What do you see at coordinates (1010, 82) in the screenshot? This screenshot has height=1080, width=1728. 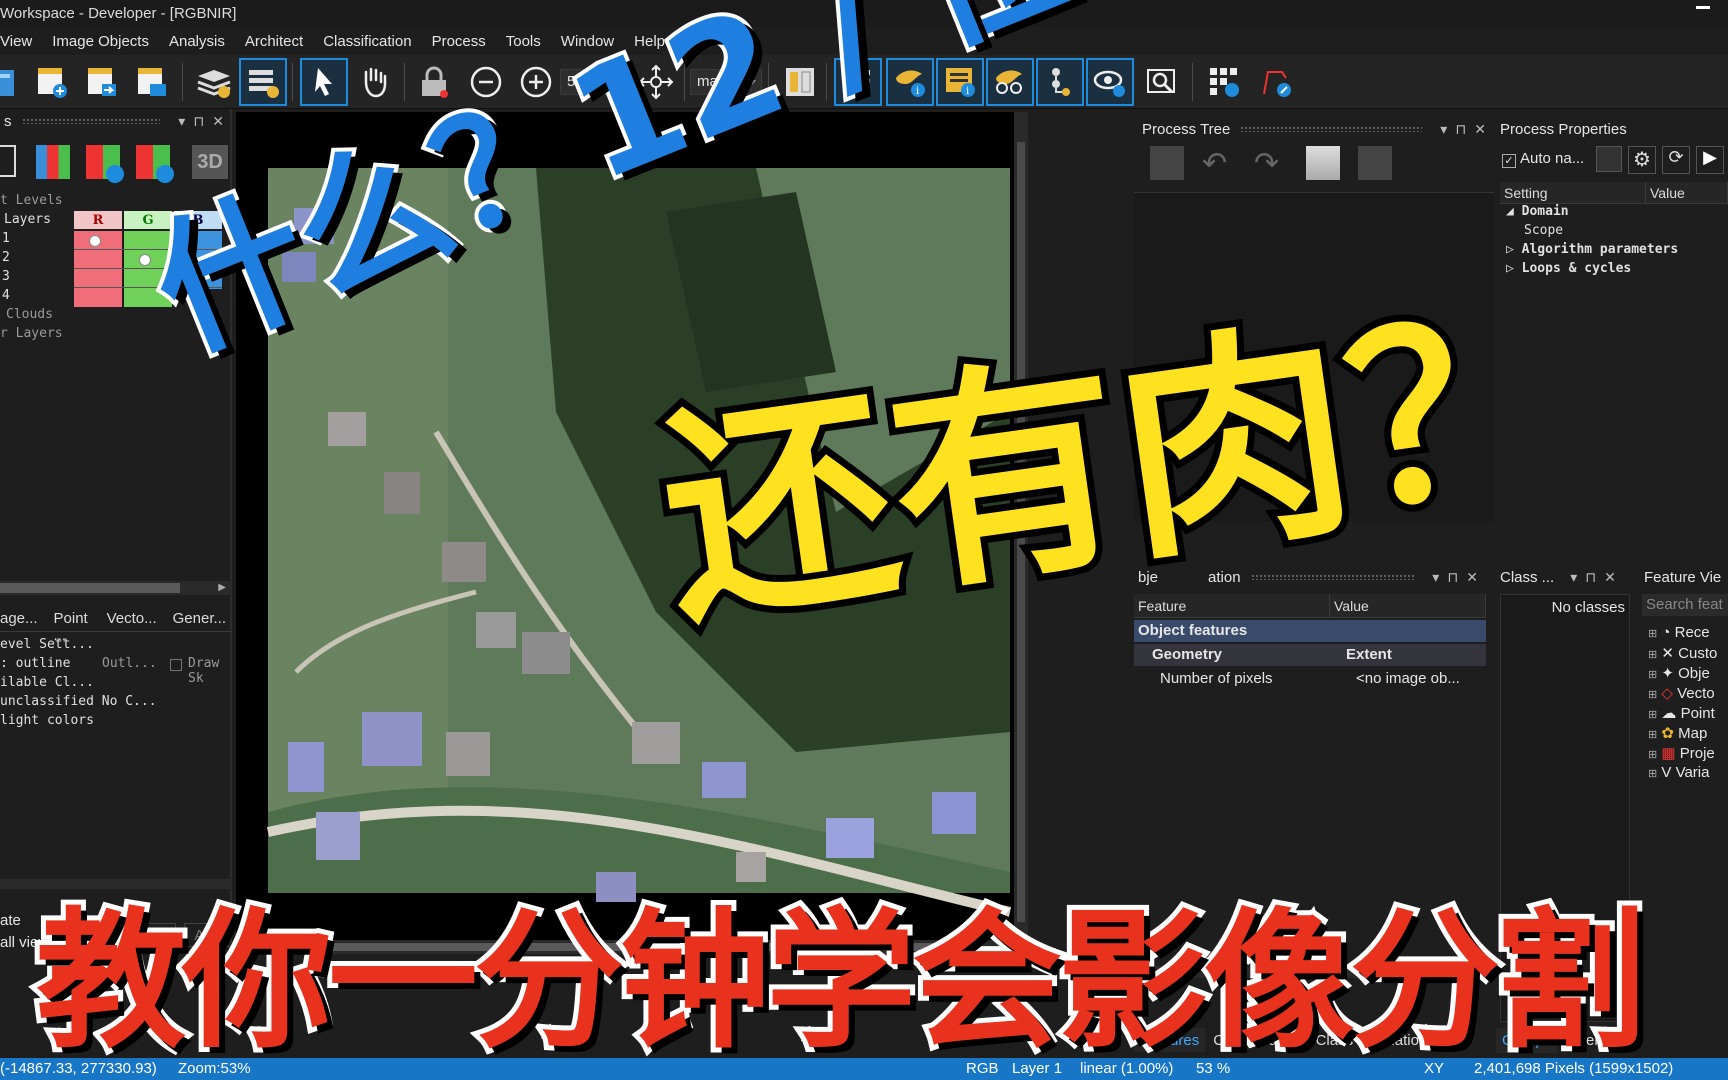 I see `class-hierarchy-icon` at bounding box center [1010, 82].